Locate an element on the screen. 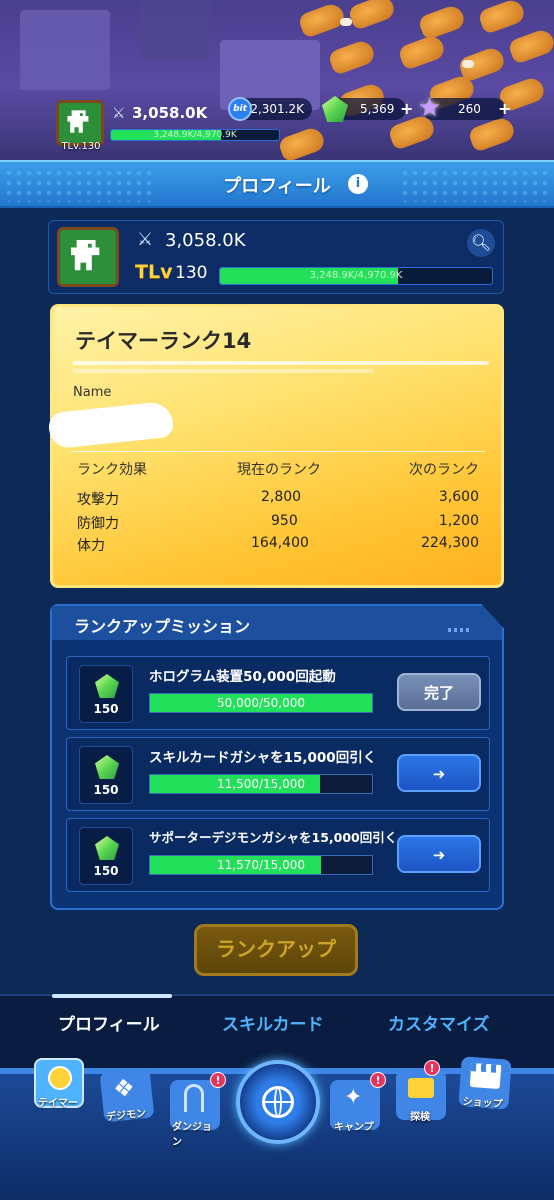 The width and height of the screenshot is (554, 1200). defense-next: 1,200 is located at coordinates (458, 521).